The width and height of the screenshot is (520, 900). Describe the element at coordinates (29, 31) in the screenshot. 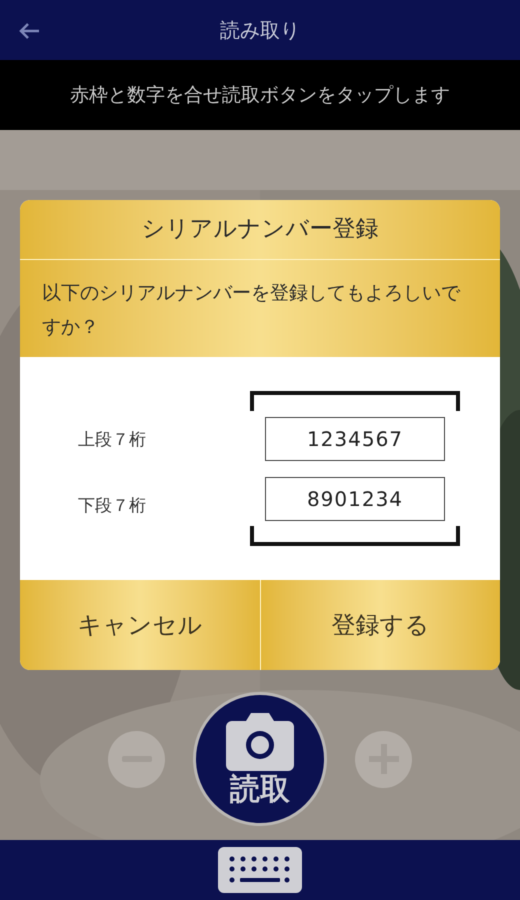

I see `back-arrow-icon` at that location.